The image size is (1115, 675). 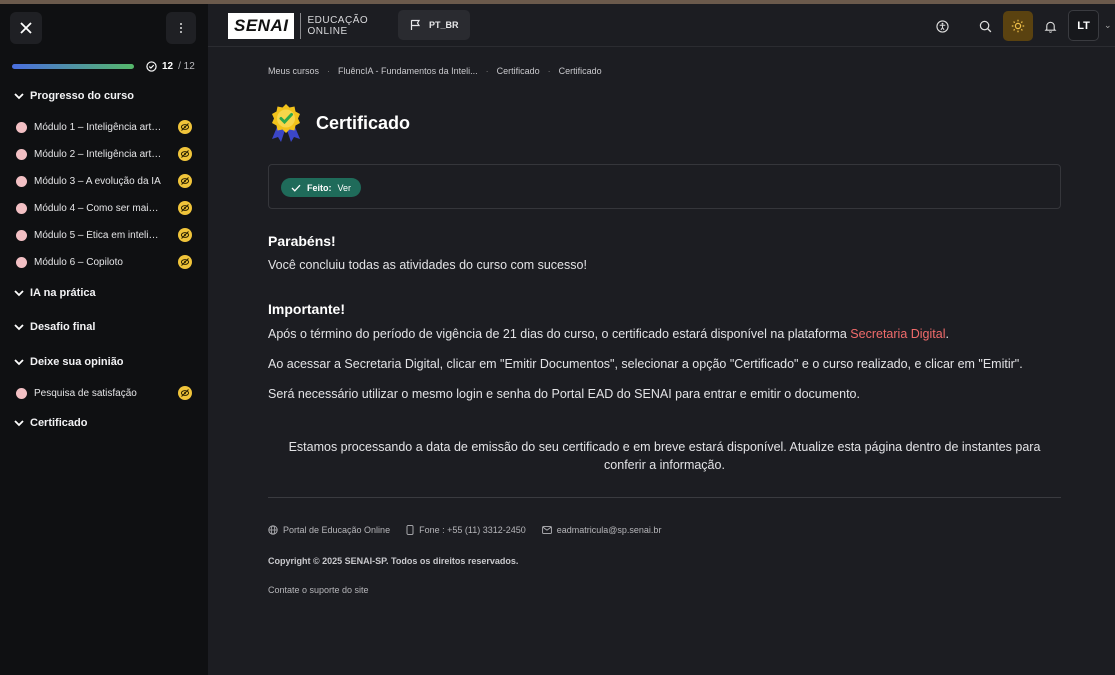 I want to click on footer-phone-label: Fone : +55 (11) 3312-2450, so click(x=472, y=530).